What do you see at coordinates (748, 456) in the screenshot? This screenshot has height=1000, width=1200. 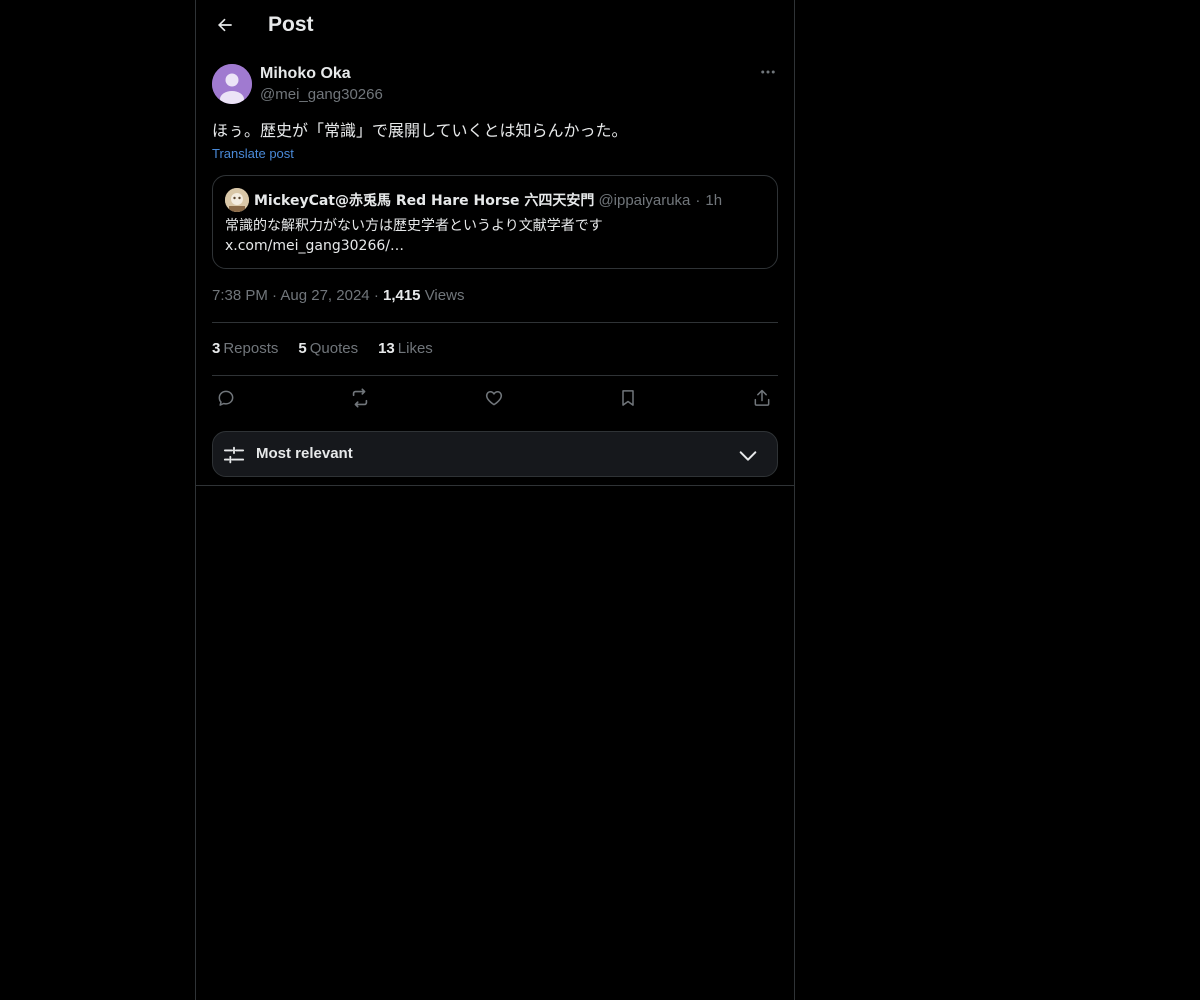 I see `chevron-down-icon` at bounding box center [748, 456].